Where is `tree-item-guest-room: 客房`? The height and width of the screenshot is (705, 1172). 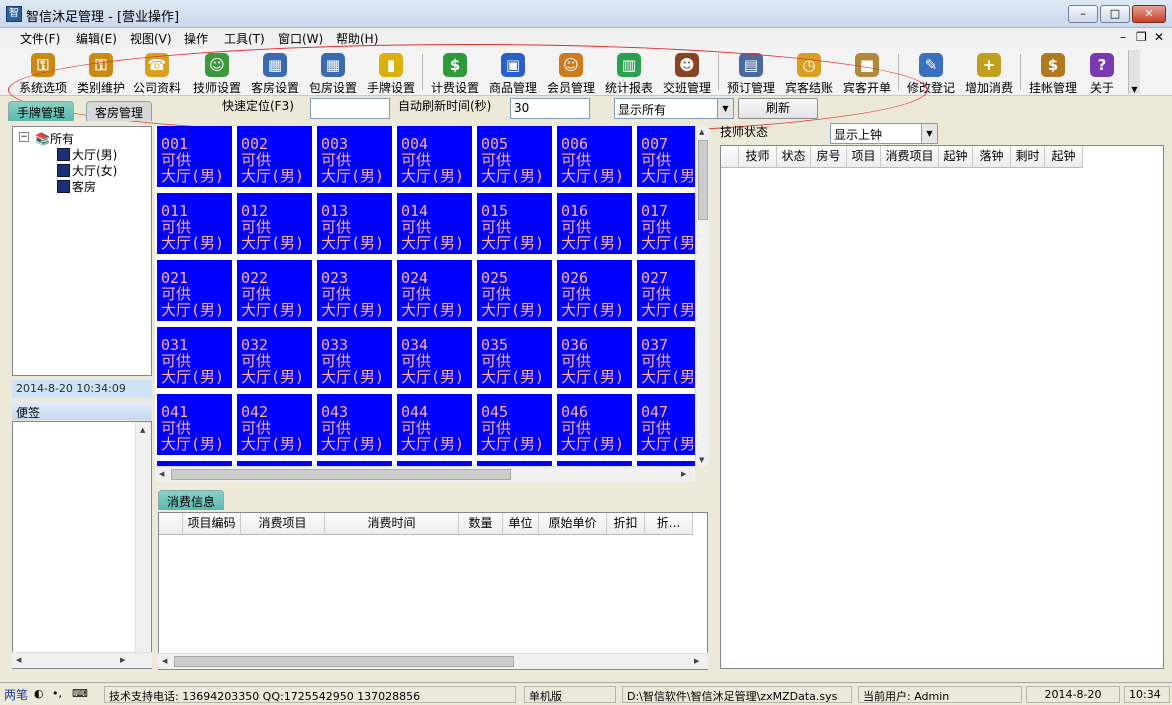 tree-item-guest-room: 客房 is located at coordinates (76, 186).